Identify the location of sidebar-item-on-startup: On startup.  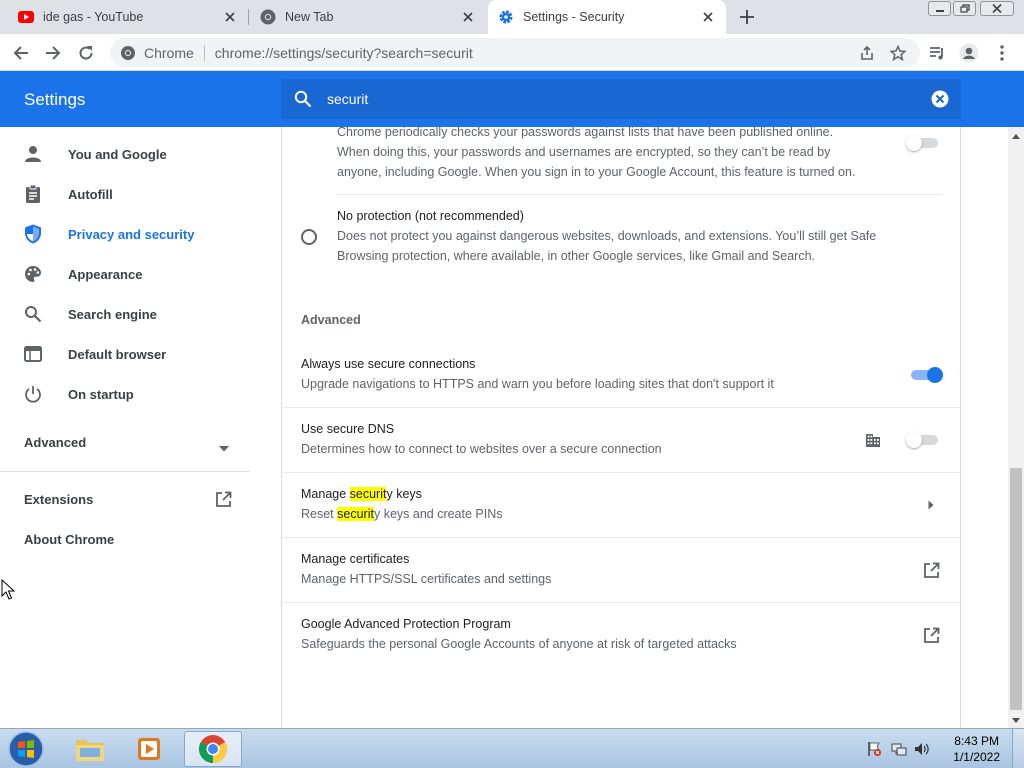
(133, 394).